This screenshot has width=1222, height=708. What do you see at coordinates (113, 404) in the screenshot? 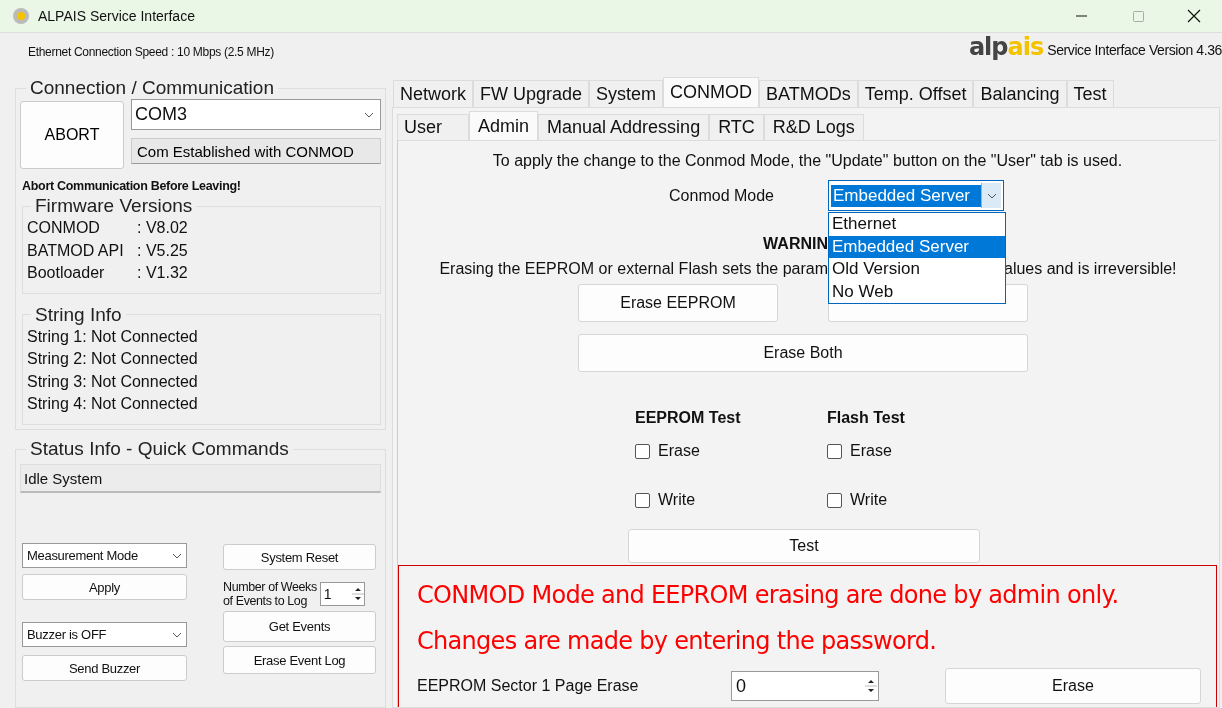
I see `string-status: String 4: Not Connected` at bounding box center [113, 404].